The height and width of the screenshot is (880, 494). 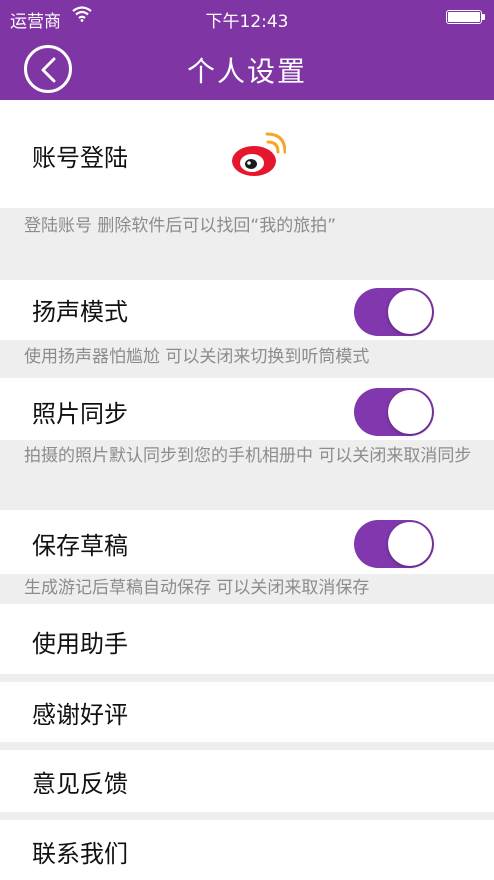 What do you see at coordinates (80, 546) in the screenshot?
I see `save-drafts-label: 保存草稿` at bounding box center [80, 546].